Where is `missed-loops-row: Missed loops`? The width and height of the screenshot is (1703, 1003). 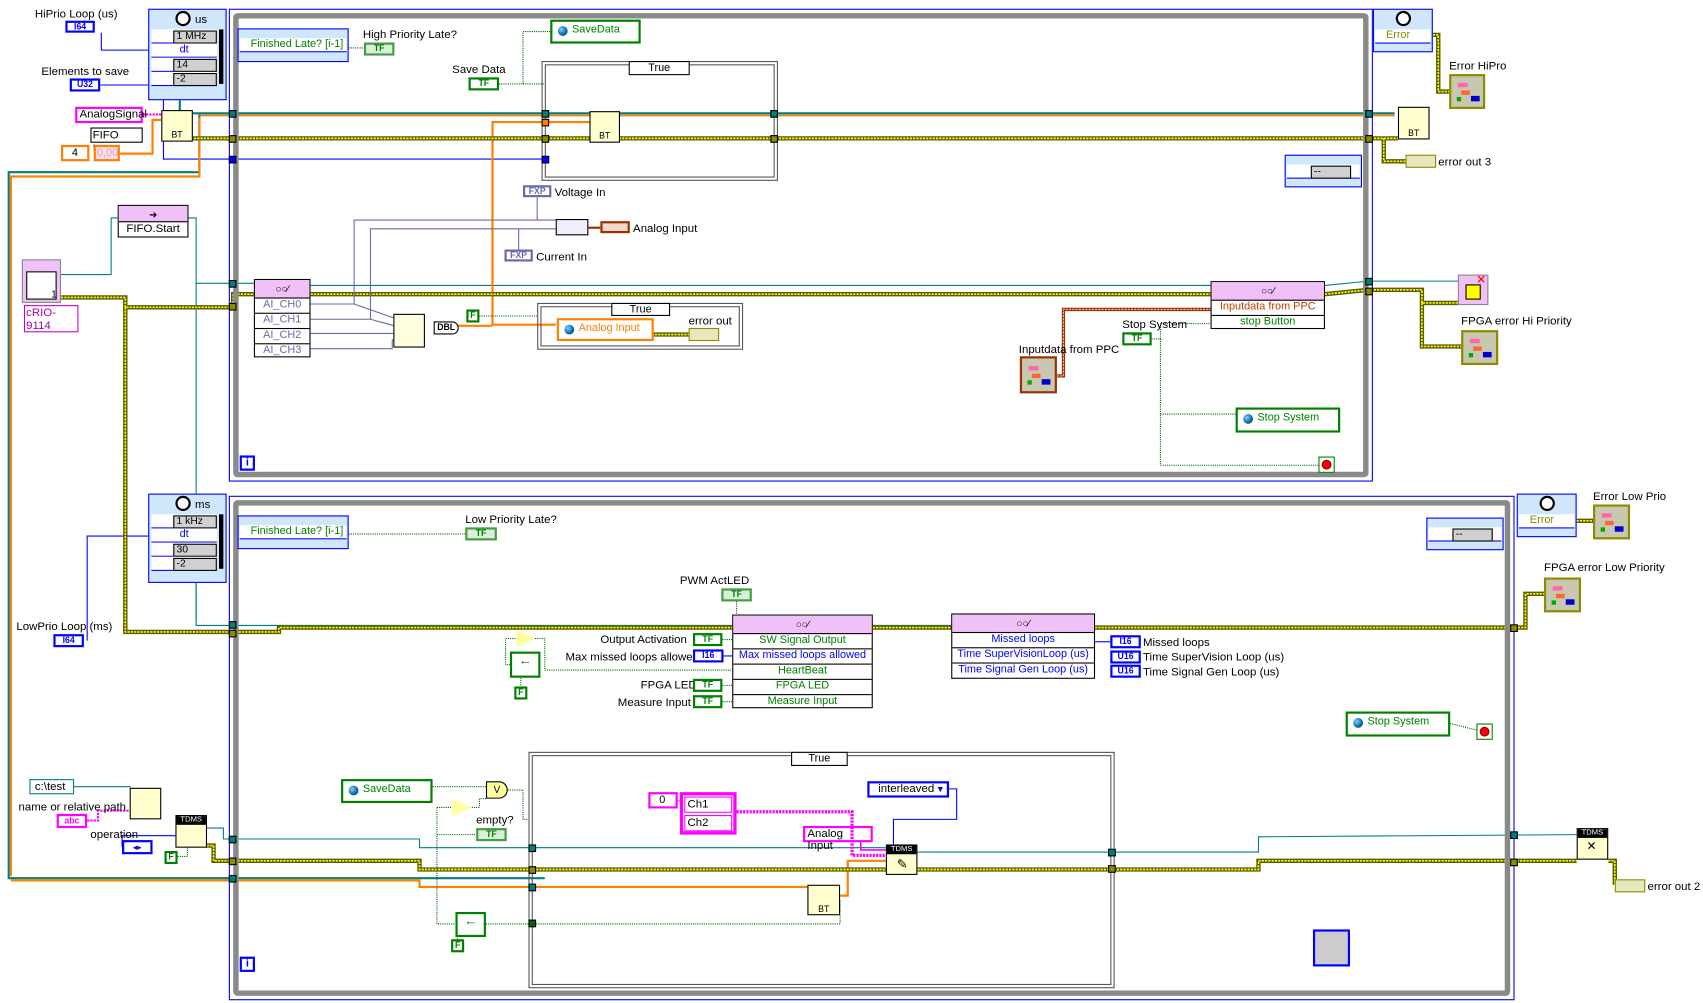 missed-loops-row: Missed loops is located at coordinates (1023, 640).